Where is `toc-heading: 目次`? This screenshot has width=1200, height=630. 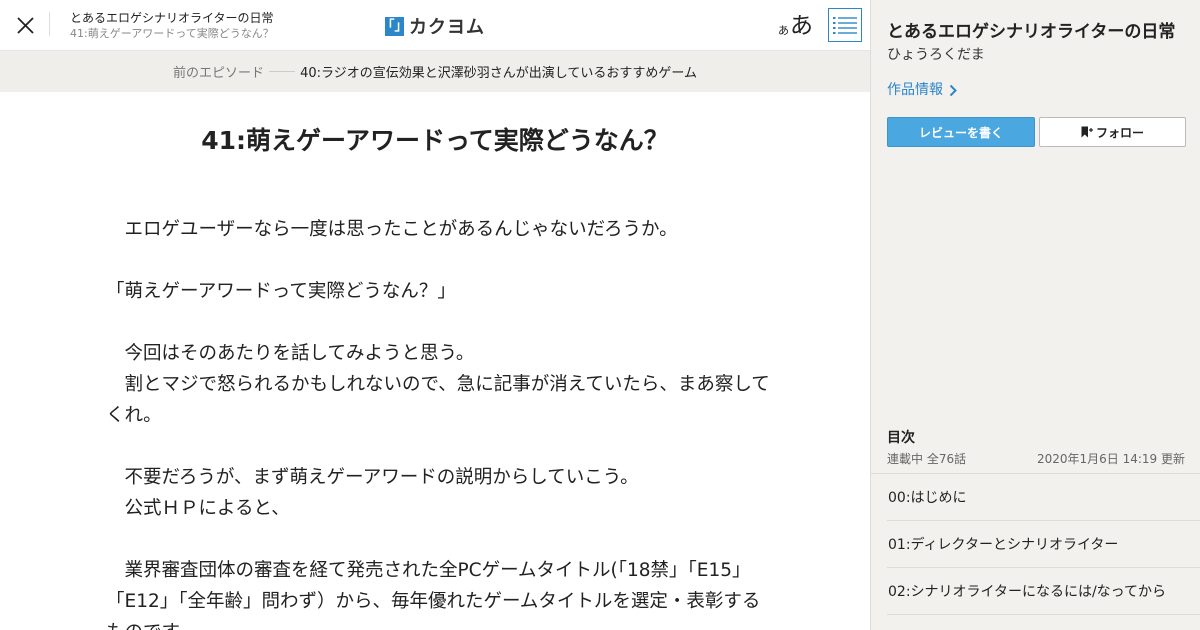
toc-heading: 目次 is located at coordinates (901, 438).